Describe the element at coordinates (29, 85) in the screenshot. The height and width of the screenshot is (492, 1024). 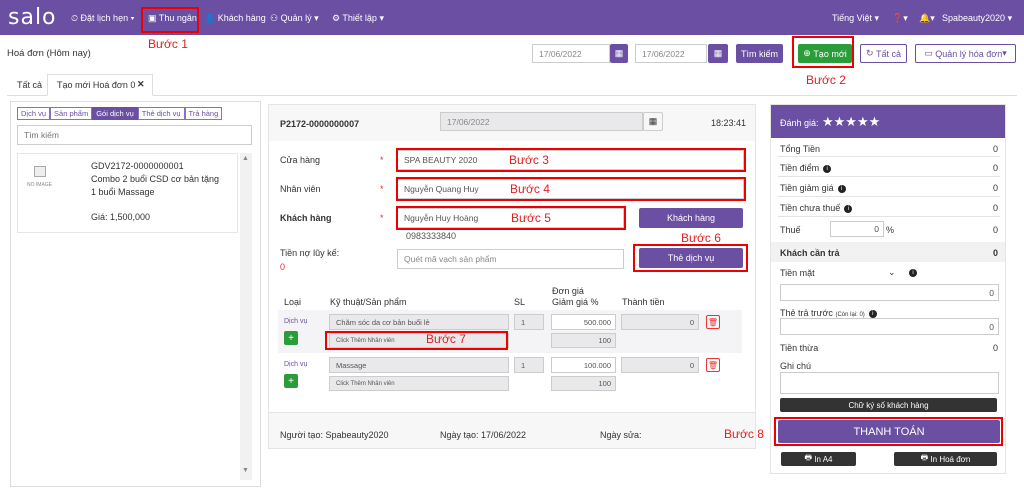
I see `tab-all: Tất cả` at that location.